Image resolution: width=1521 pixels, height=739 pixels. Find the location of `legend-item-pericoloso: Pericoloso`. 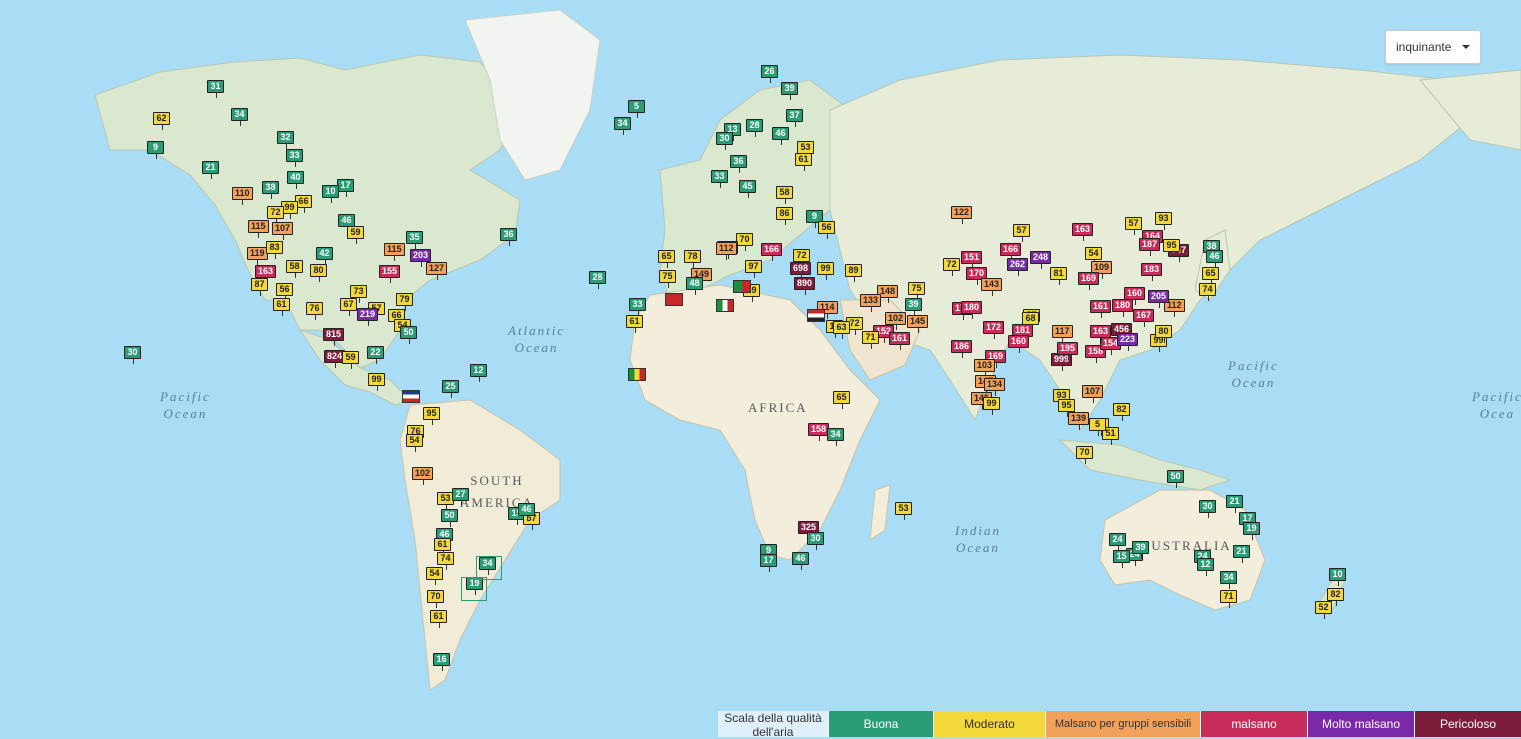

legend-item-pericoloso: Pericoloso is located at coordinates (1467, 724).